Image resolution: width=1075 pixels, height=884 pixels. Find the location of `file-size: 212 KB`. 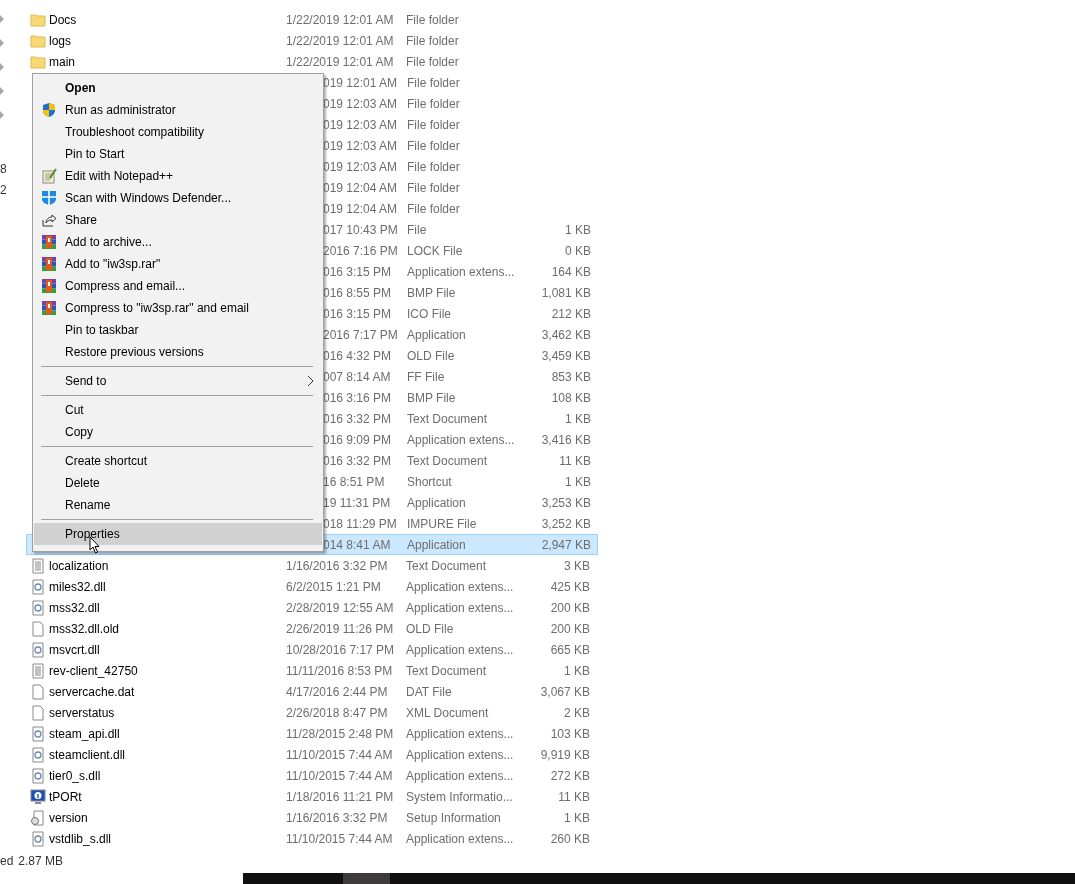

file-size: 212 KB is located at coordinates (571, 313).